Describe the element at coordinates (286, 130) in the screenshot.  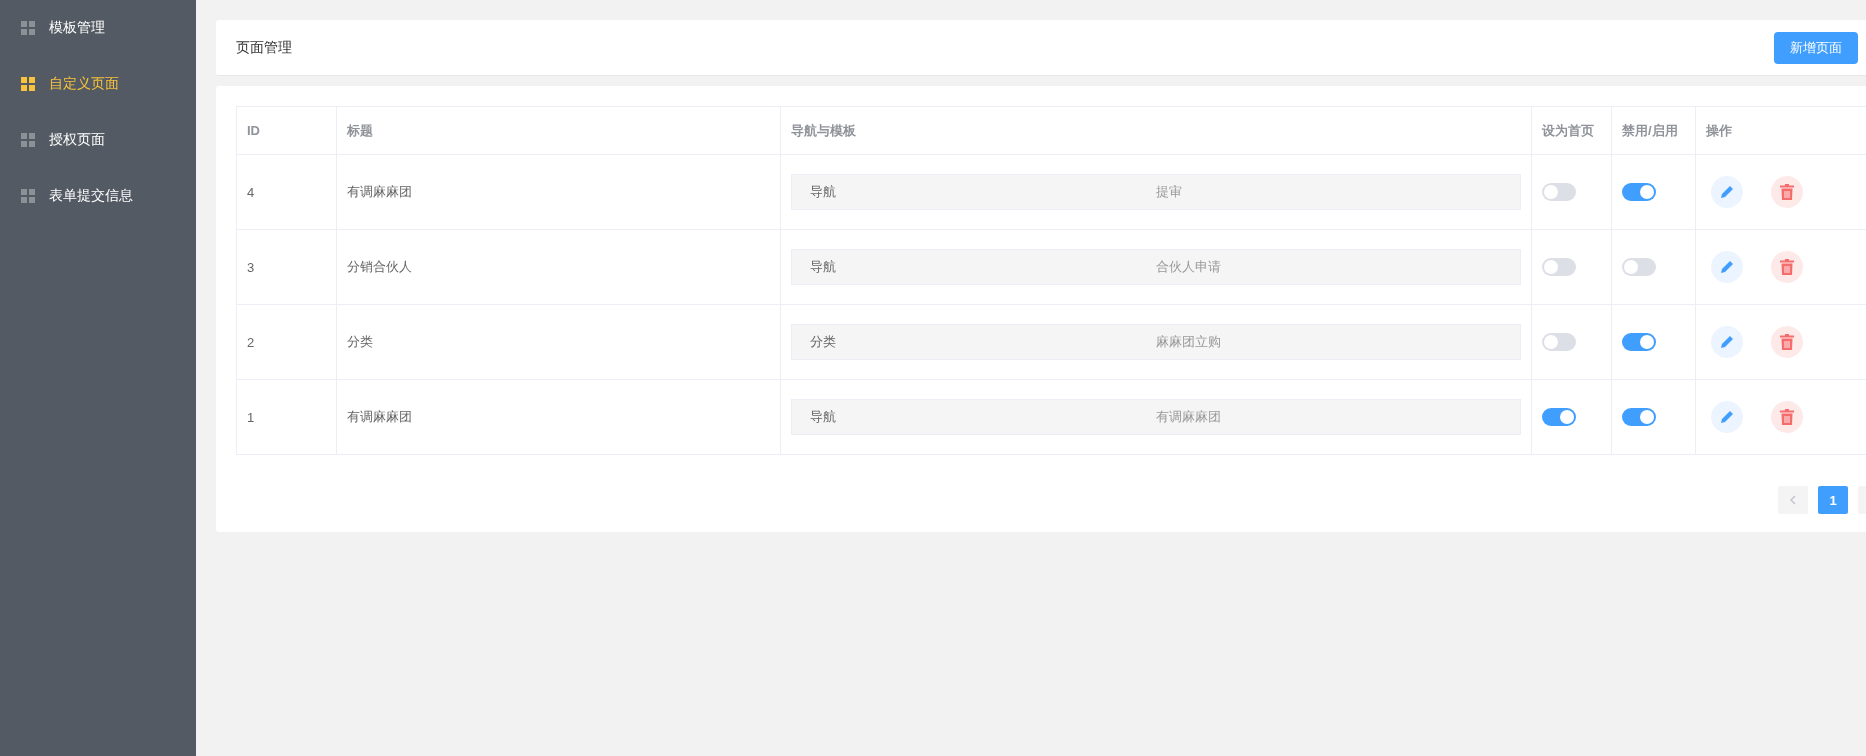
I see `column-header: ID` at that location.